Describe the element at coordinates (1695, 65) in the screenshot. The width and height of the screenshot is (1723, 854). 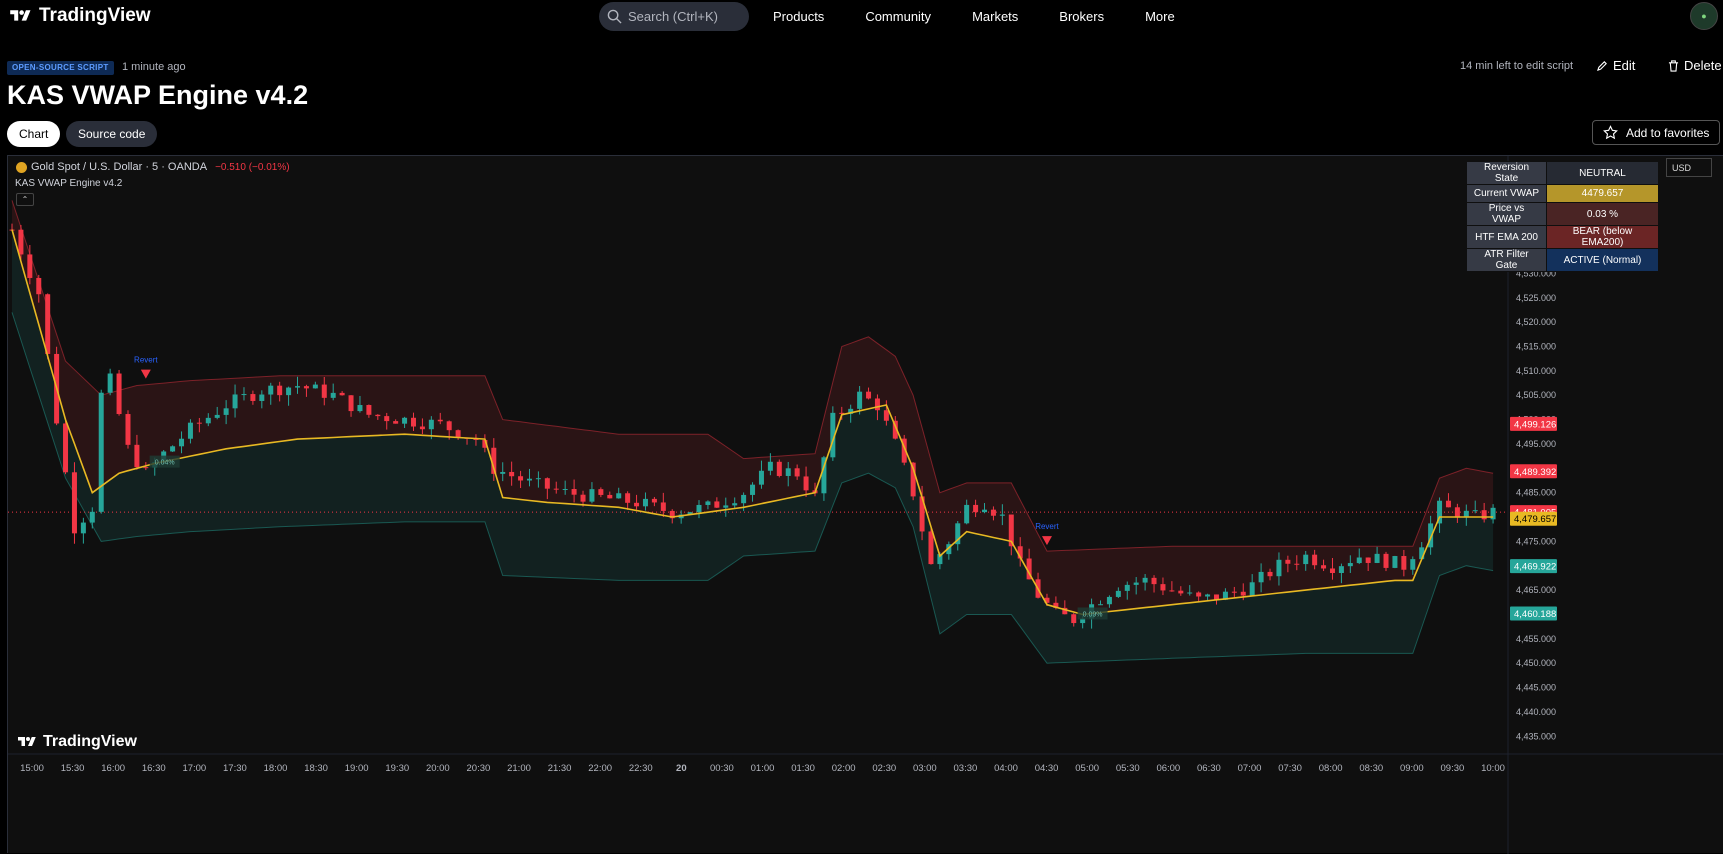
I see `delete-button: Delete` at that location.